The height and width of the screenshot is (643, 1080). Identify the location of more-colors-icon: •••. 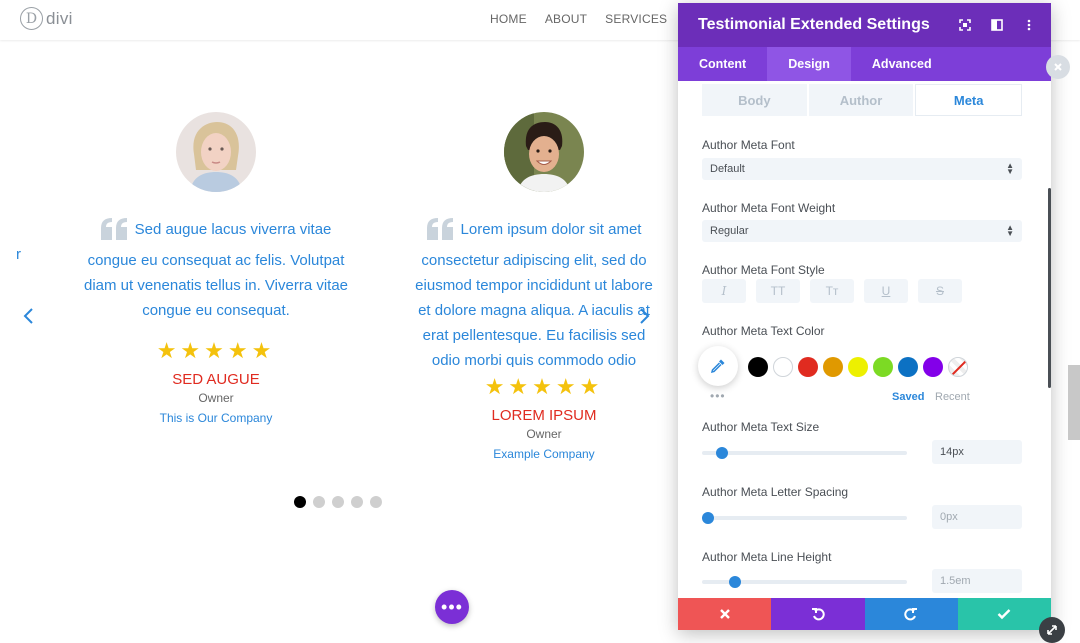
(718, 396).